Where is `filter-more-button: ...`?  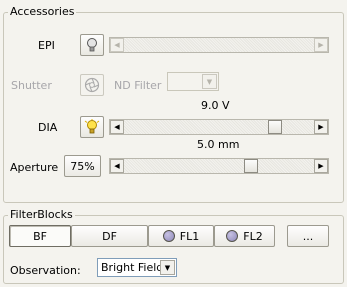
filter-more-button: ... is located at coordinates (308, 236).